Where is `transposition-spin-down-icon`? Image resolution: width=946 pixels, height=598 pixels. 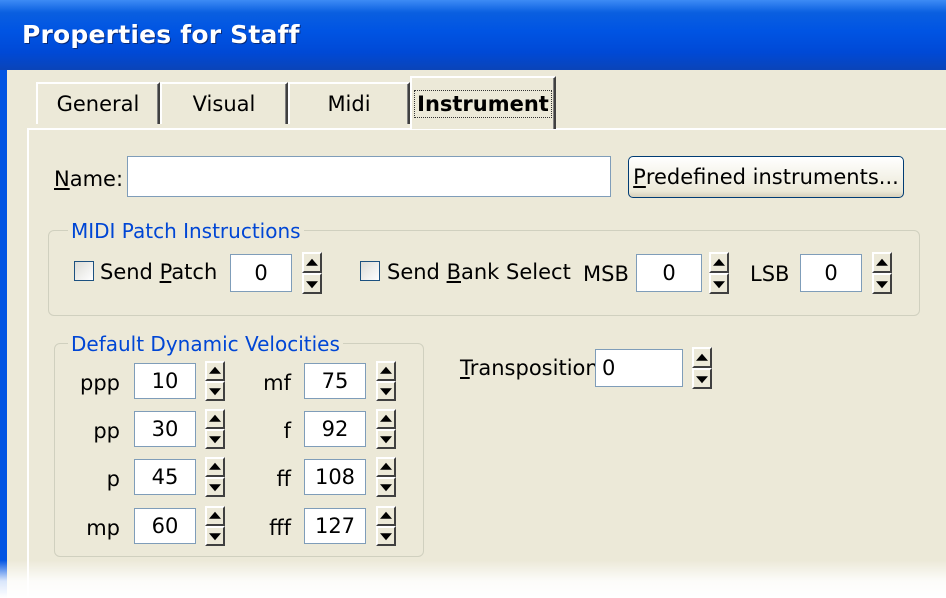 transposition-spin-down-icon is located at coordinates (702, 378).